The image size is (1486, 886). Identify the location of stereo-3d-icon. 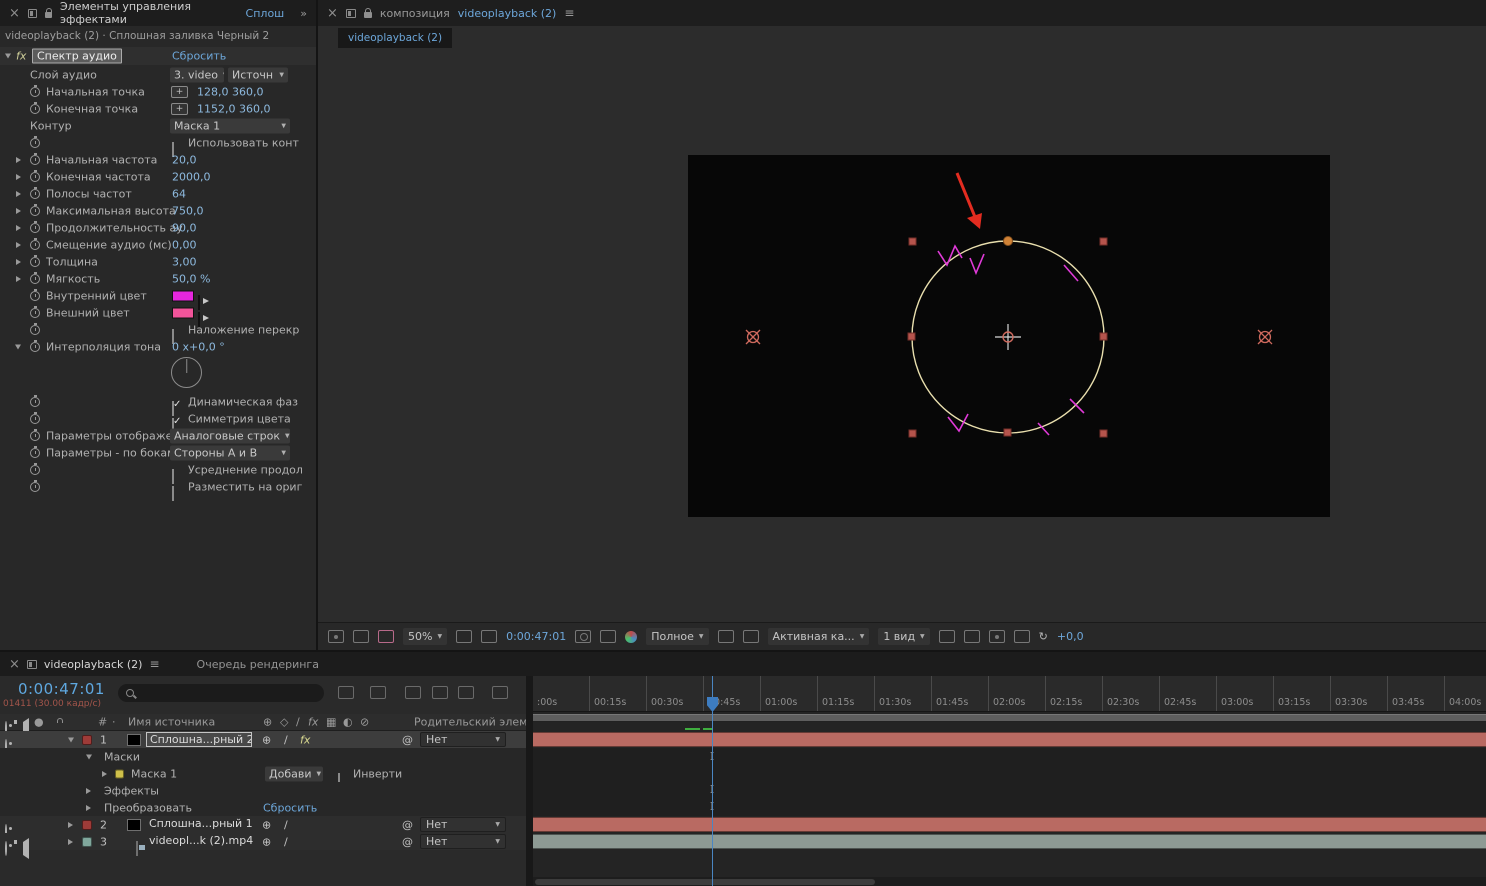
(386, 636).